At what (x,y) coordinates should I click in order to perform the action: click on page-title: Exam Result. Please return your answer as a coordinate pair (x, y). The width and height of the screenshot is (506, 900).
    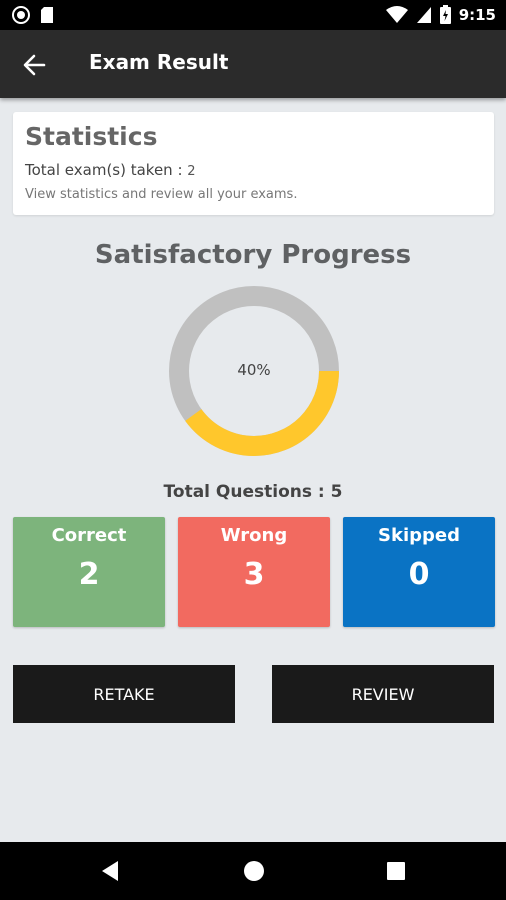
    Looking at the image, I should click on (159, 62).